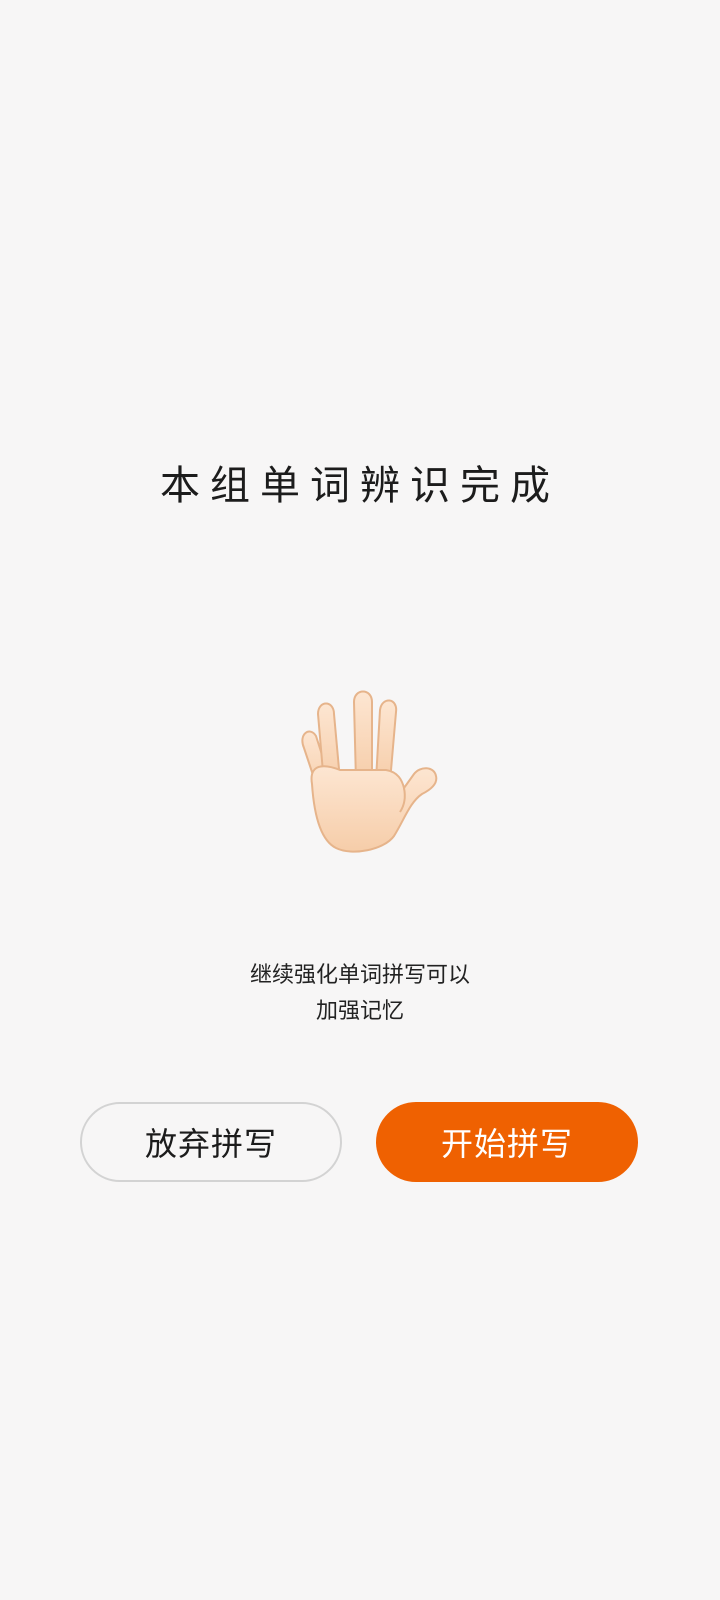 The width and height of the screenshot is (720, 1600). What do you see at coordinates (359, 1011) in the screenshot?
I see `message-line-2: 加强记忆` at bounding box center [359, 1011].